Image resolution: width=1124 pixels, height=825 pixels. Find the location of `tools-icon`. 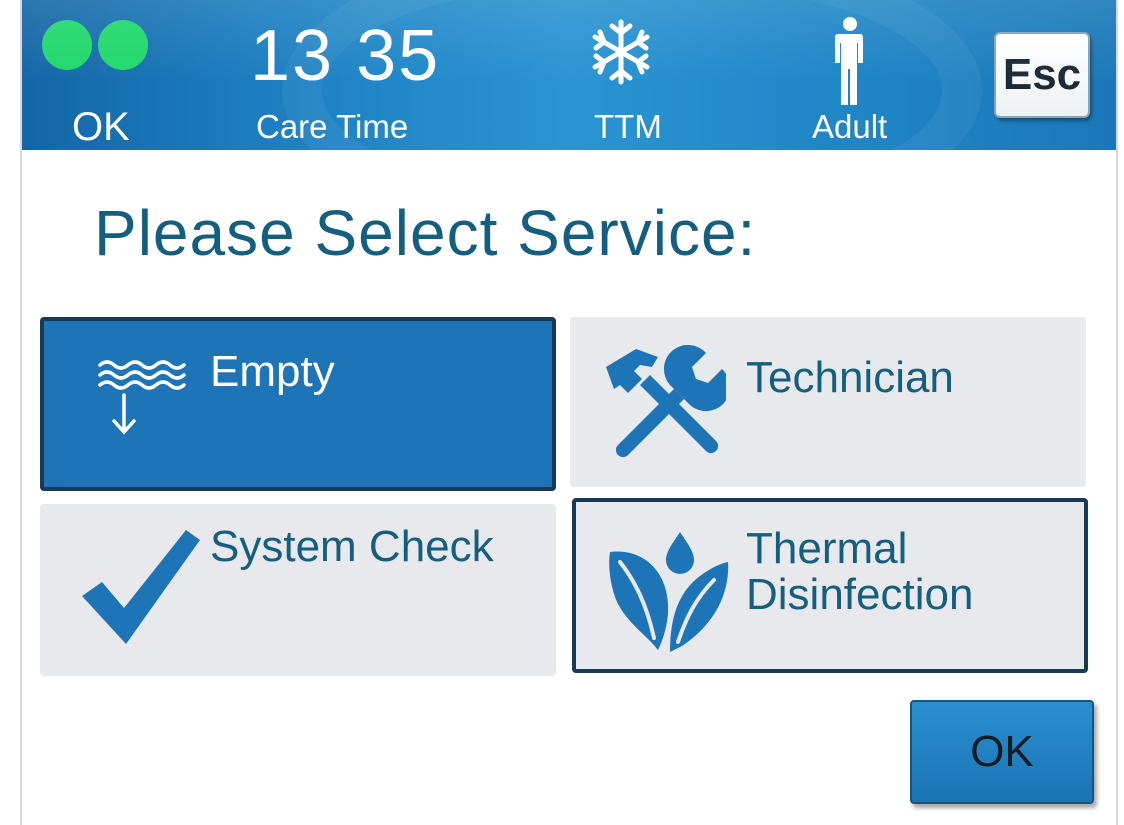

tools-icon is located at coordinates (666, 401).